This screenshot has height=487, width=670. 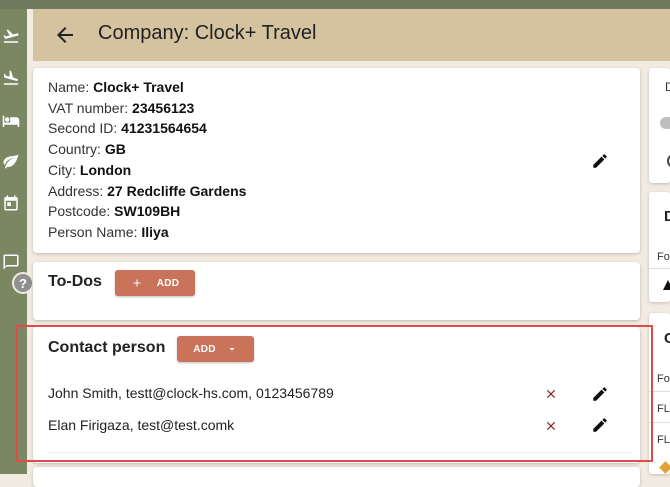 I want to click on right-card-title: C, so click(x=667, y=338).